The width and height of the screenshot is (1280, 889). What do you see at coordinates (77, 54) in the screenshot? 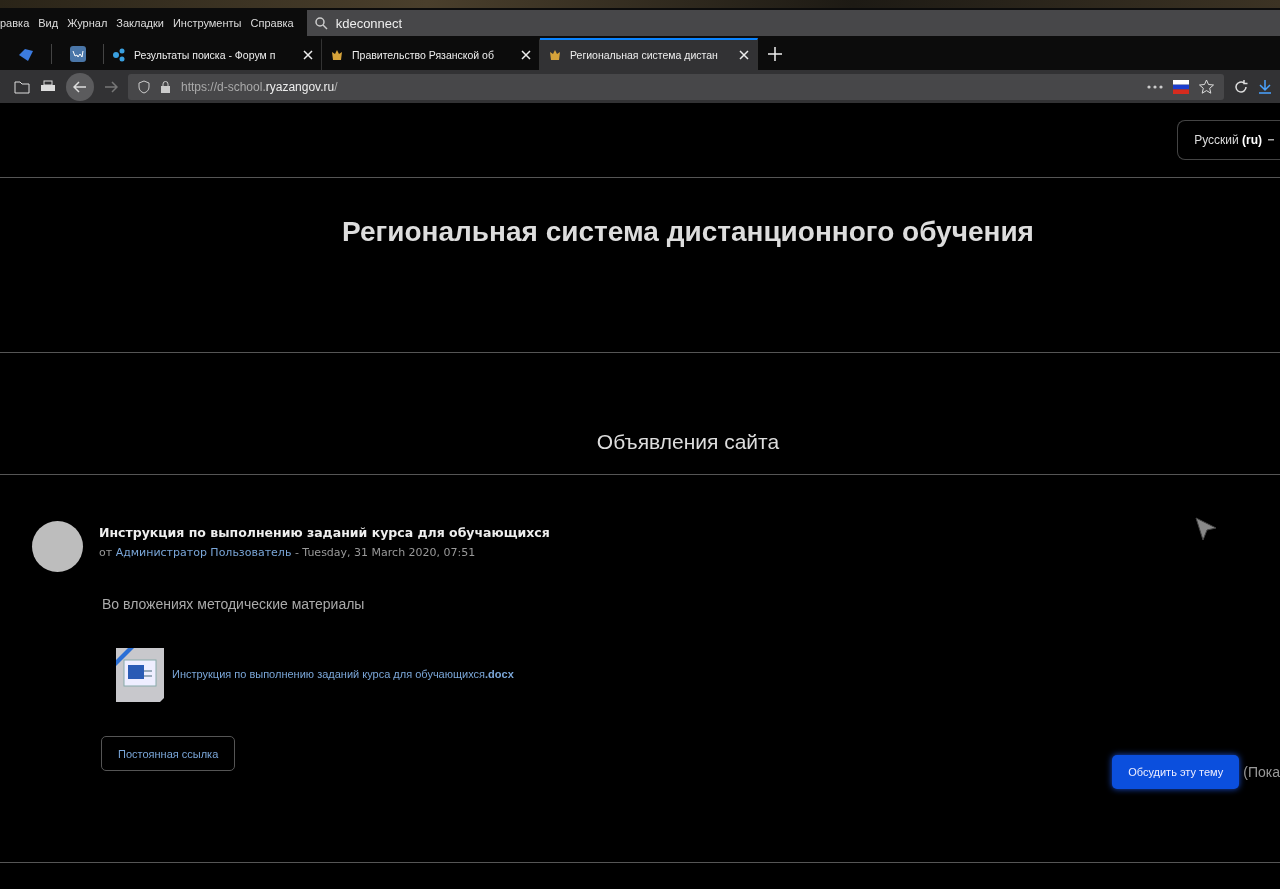
I see `vk-icon` at bounding box center [77, 54].